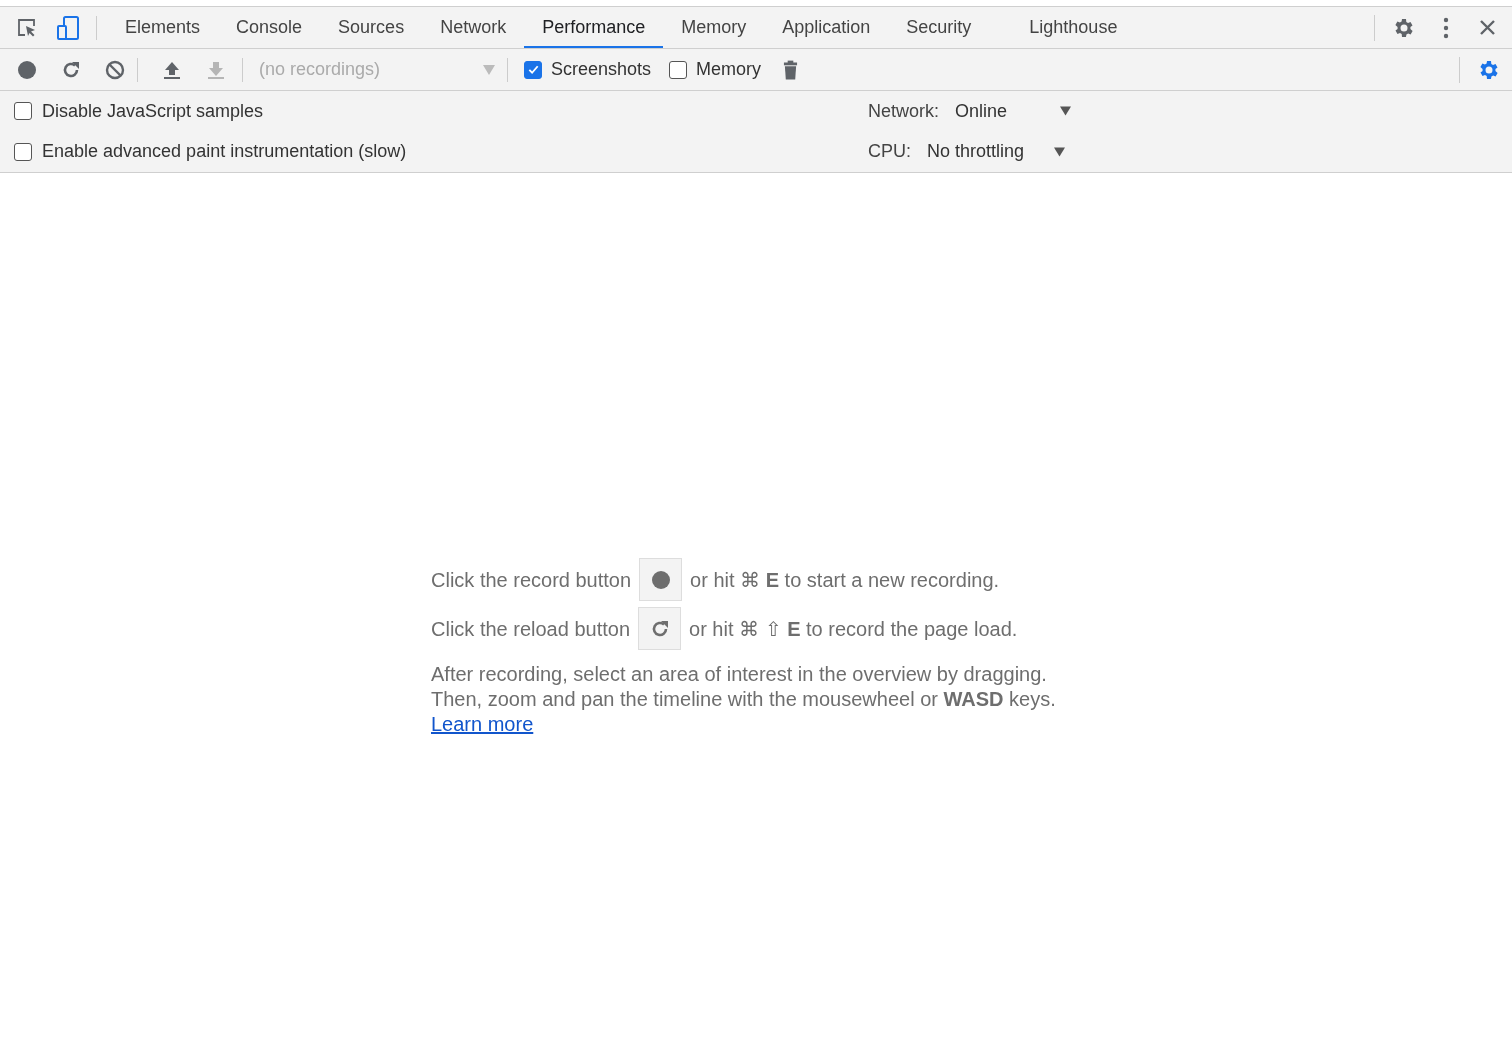 The width and height of the screenshot is (1512, 1056). Describe the element at coordinates (1446, 27) in the screenshot. I see `more-options-icon` at that location.